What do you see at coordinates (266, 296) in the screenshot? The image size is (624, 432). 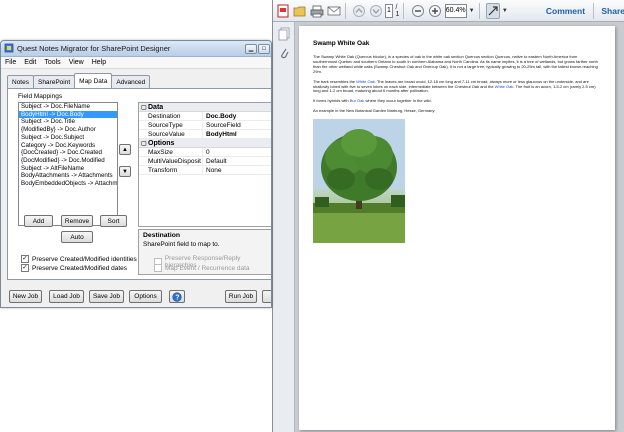 I see `close-button` at bounding box center [266, 296].